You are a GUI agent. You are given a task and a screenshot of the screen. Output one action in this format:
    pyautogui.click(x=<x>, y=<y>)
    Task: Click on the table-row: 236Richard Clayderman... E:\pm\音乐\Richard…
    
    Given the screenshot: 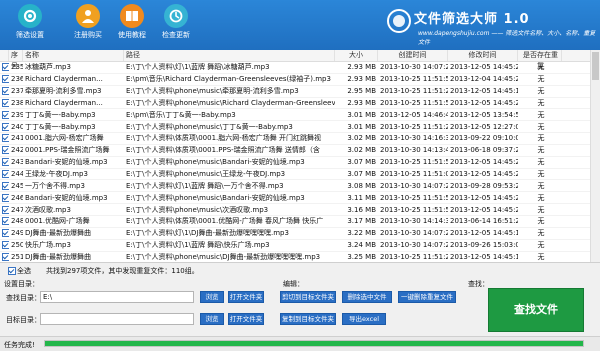 What is the action you would take?
    pyautogui.click(x=300, y=80)
    